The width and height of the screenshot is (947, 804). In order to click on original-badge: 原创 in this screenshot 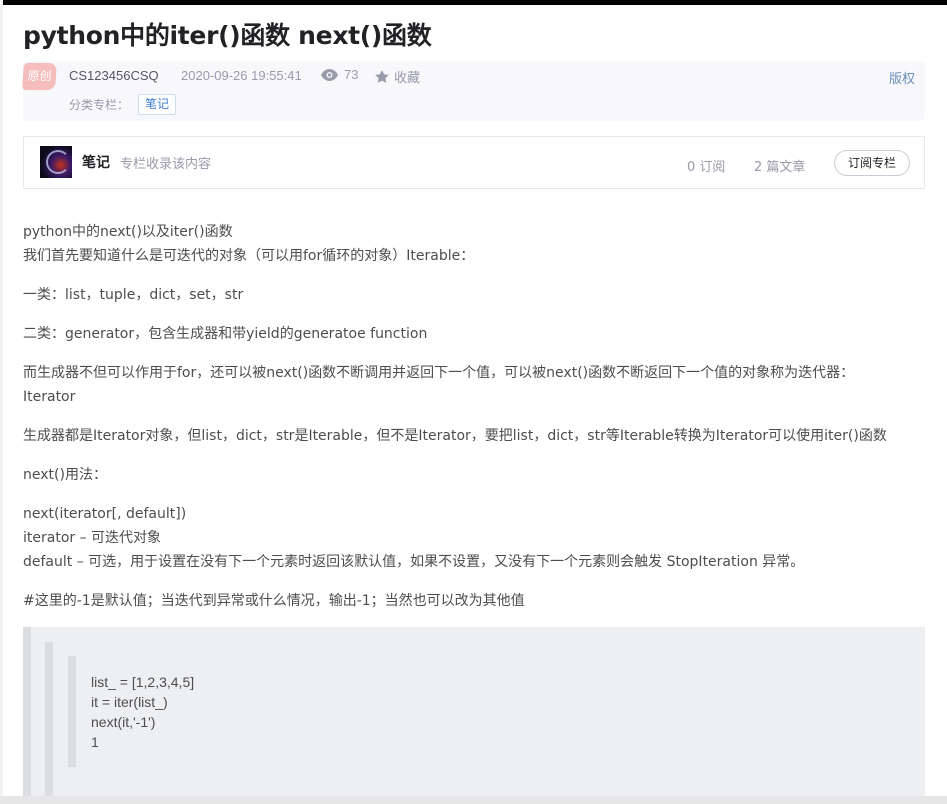, I will do `click(39, 76)`.